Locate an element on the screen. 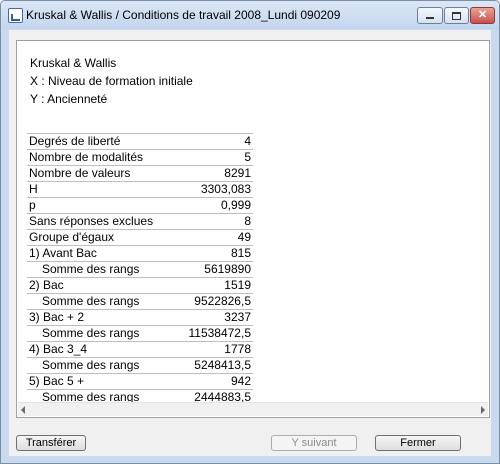  stats-label: Sans réponses exclues is located at coordinates (91, 221).